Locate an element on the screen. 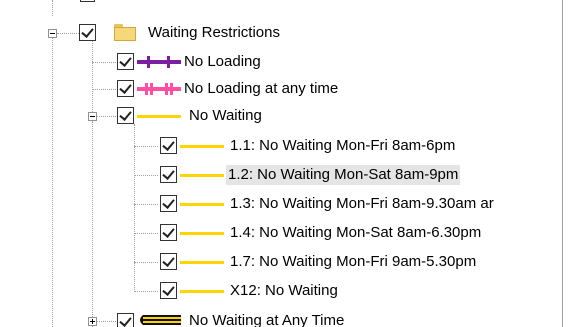  checkbox-waiting-restrictions is located at coordinates (87, 32).